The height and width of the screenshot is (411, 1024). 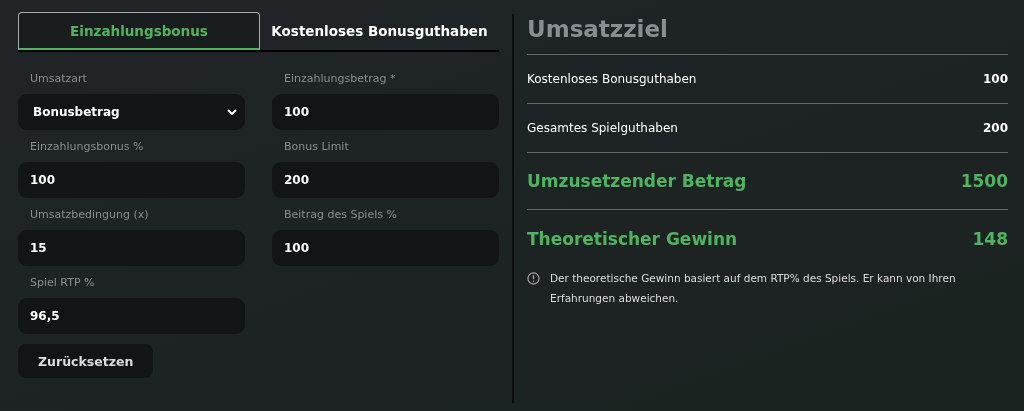 I want to click on tab: Kostenloses Bonusguthaben, so click(x=379, y=31).